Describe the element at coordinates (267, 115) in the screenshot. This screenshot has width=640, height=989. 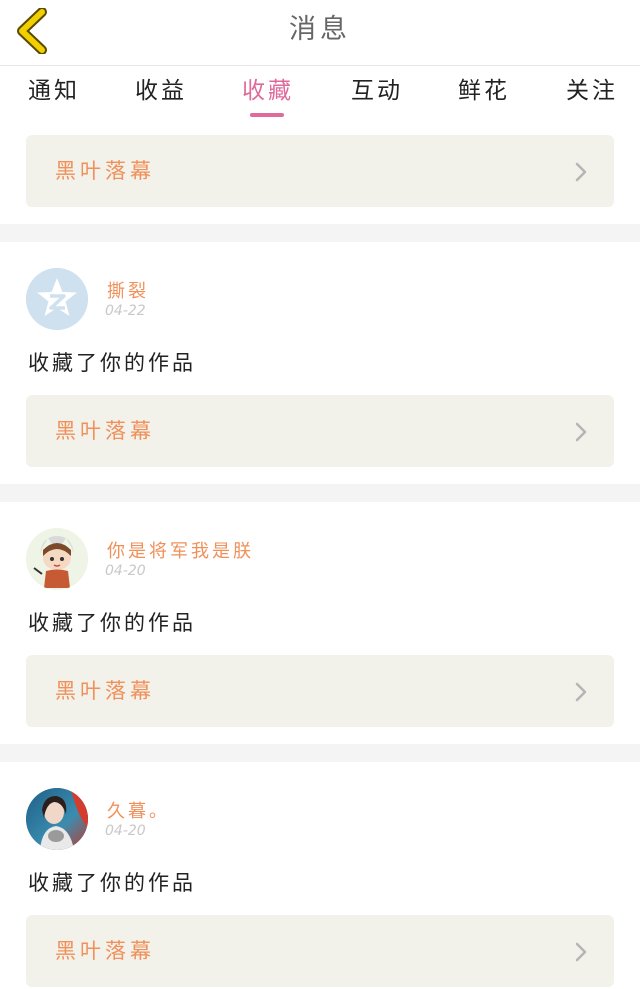
I see `active-tab-indicator` at that location.